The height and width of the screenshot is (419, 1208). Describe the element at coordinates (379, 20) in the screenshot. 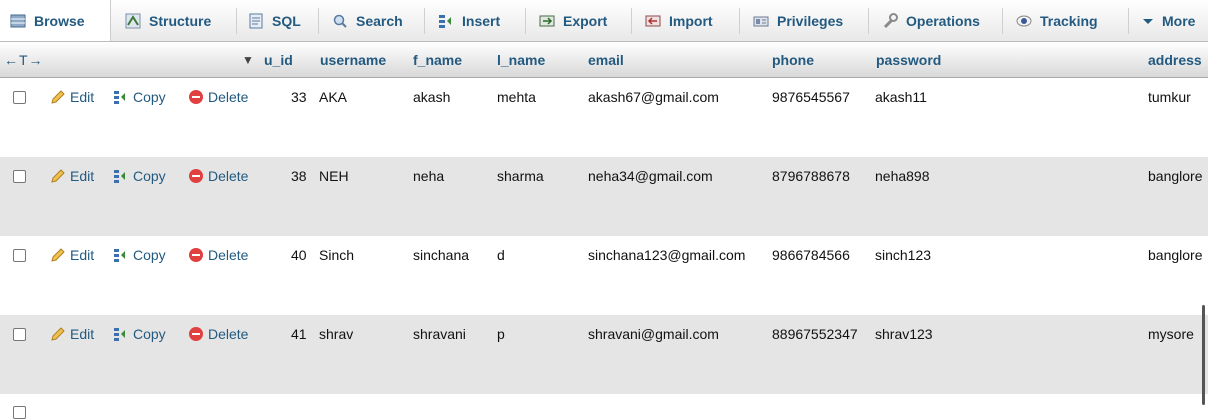

I see `tab-label: Search` at that location.